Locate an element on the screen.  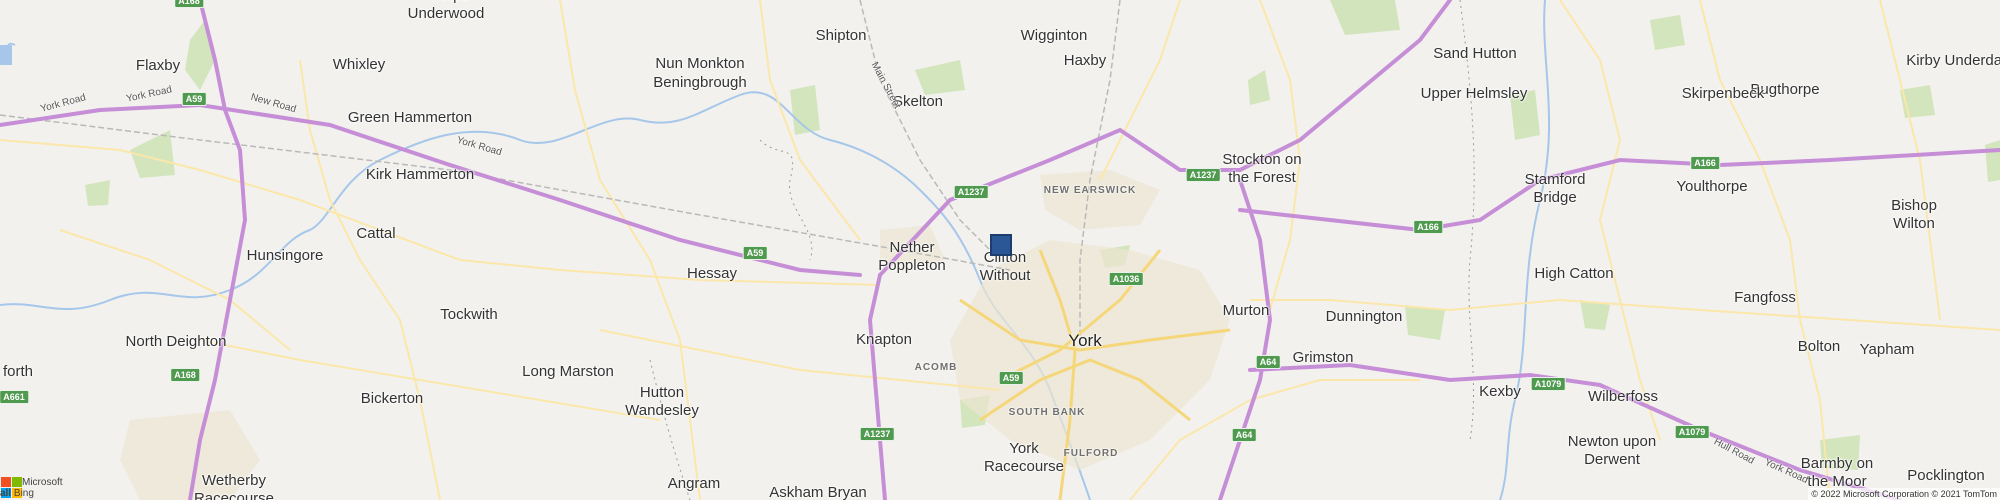
place-label: Bickerton is located at coordinates (392, 399).